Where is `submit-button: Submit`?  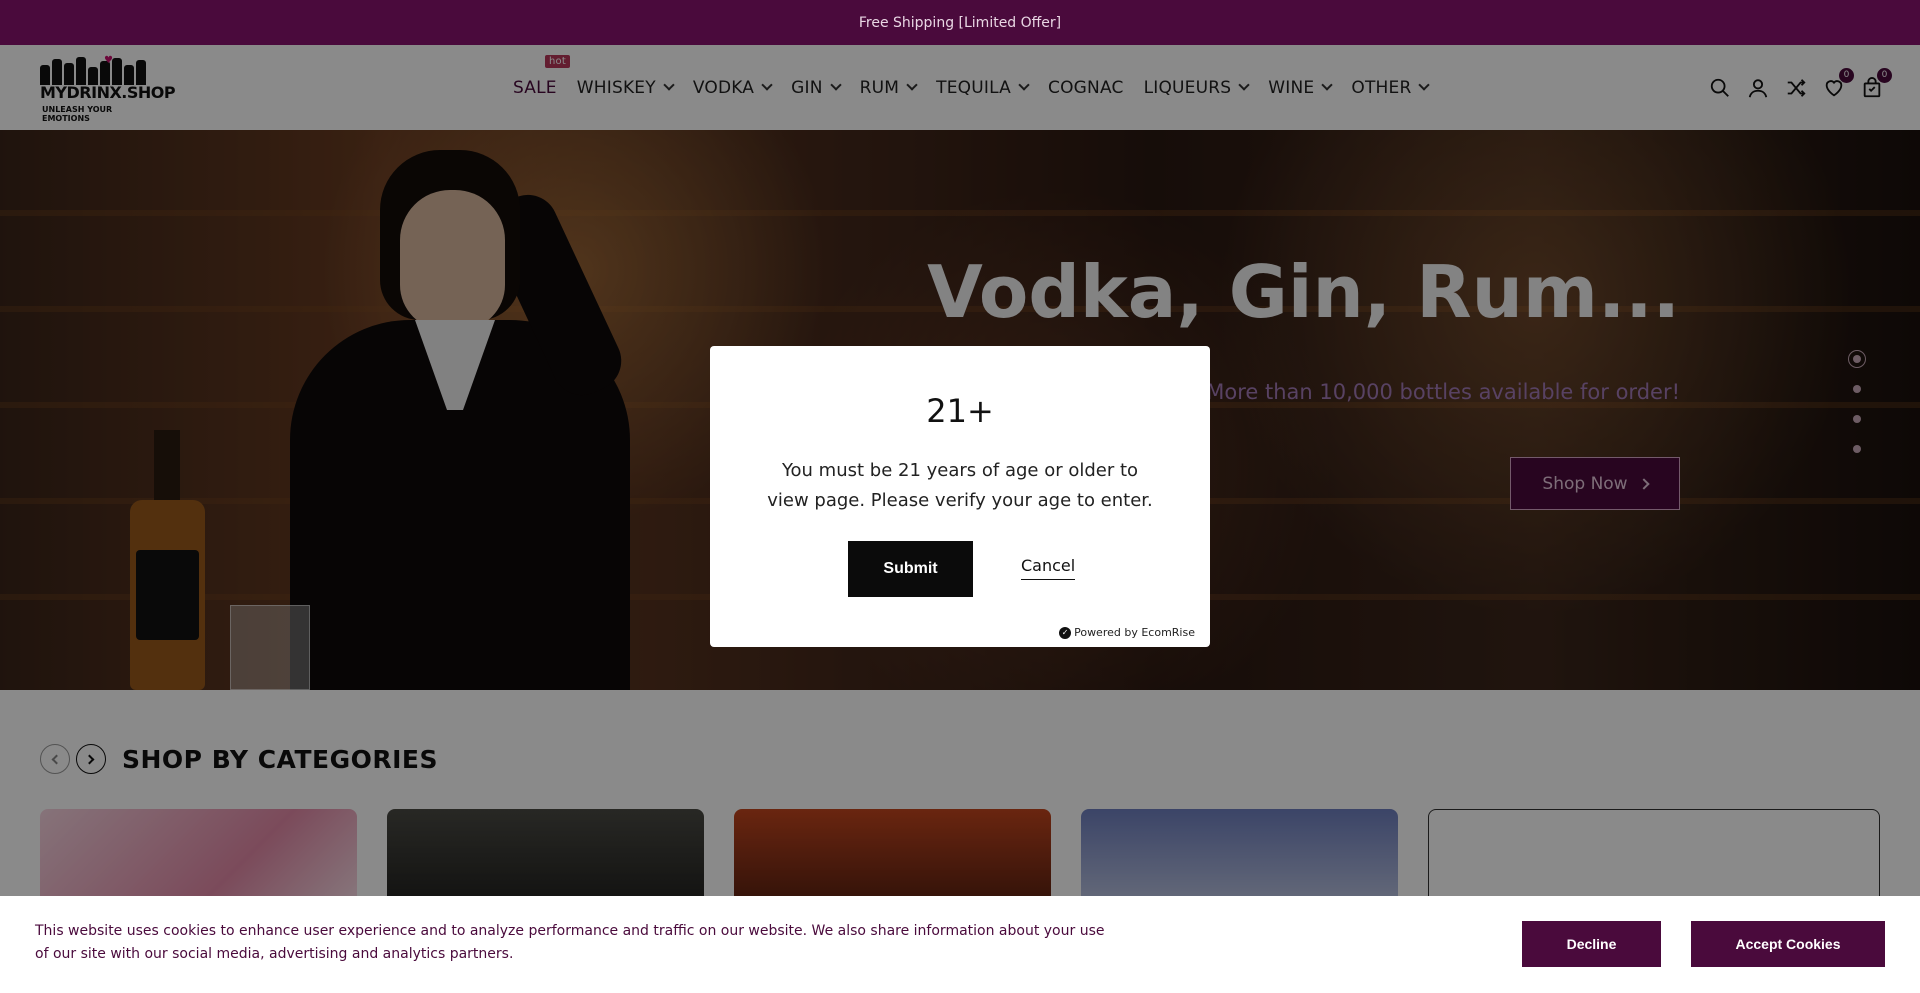
submit-button: Submit is located at coordinates (910, 569).